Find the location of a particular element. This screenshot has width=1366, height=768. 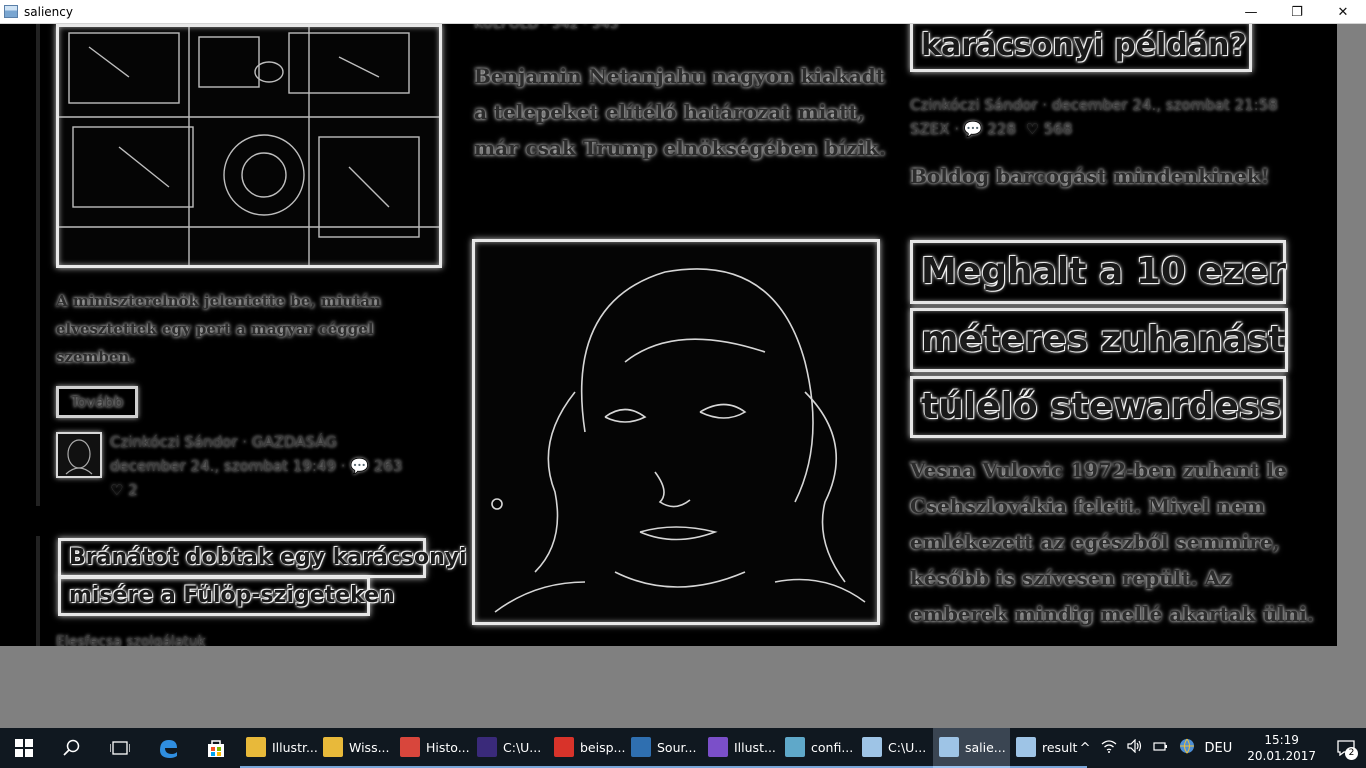

window-controls: — ❐ ✕ is located at coordinates (1297, 12).